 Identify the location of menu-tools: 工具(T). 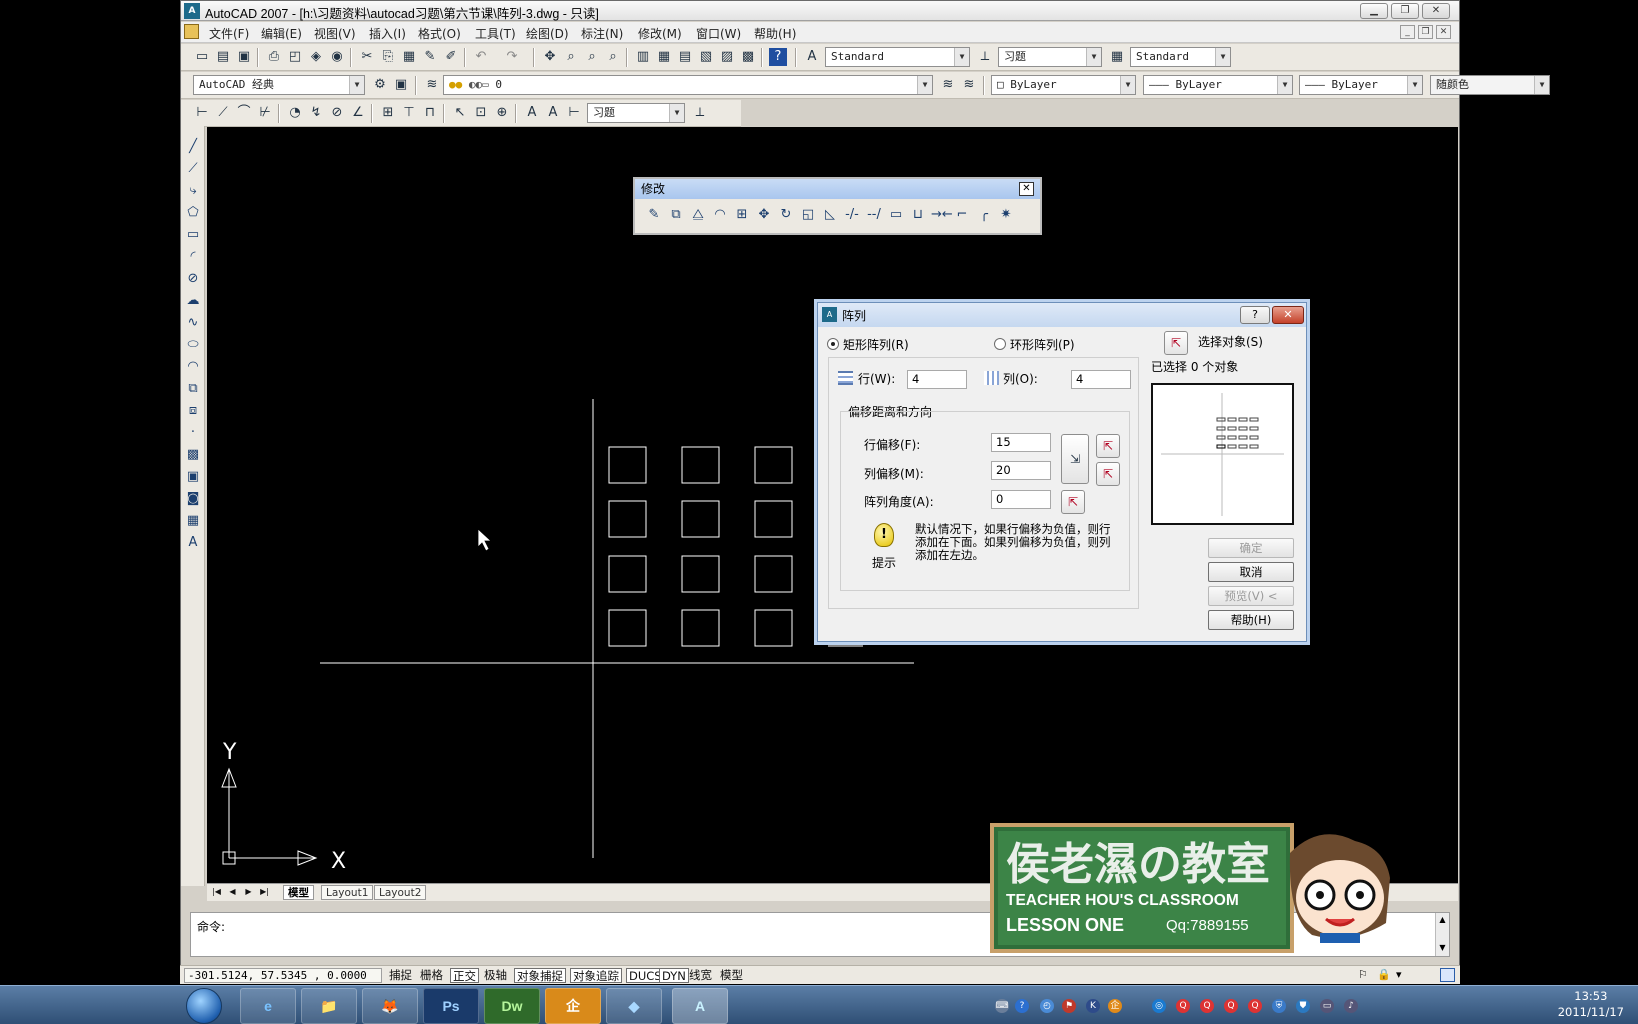
(495, 33).